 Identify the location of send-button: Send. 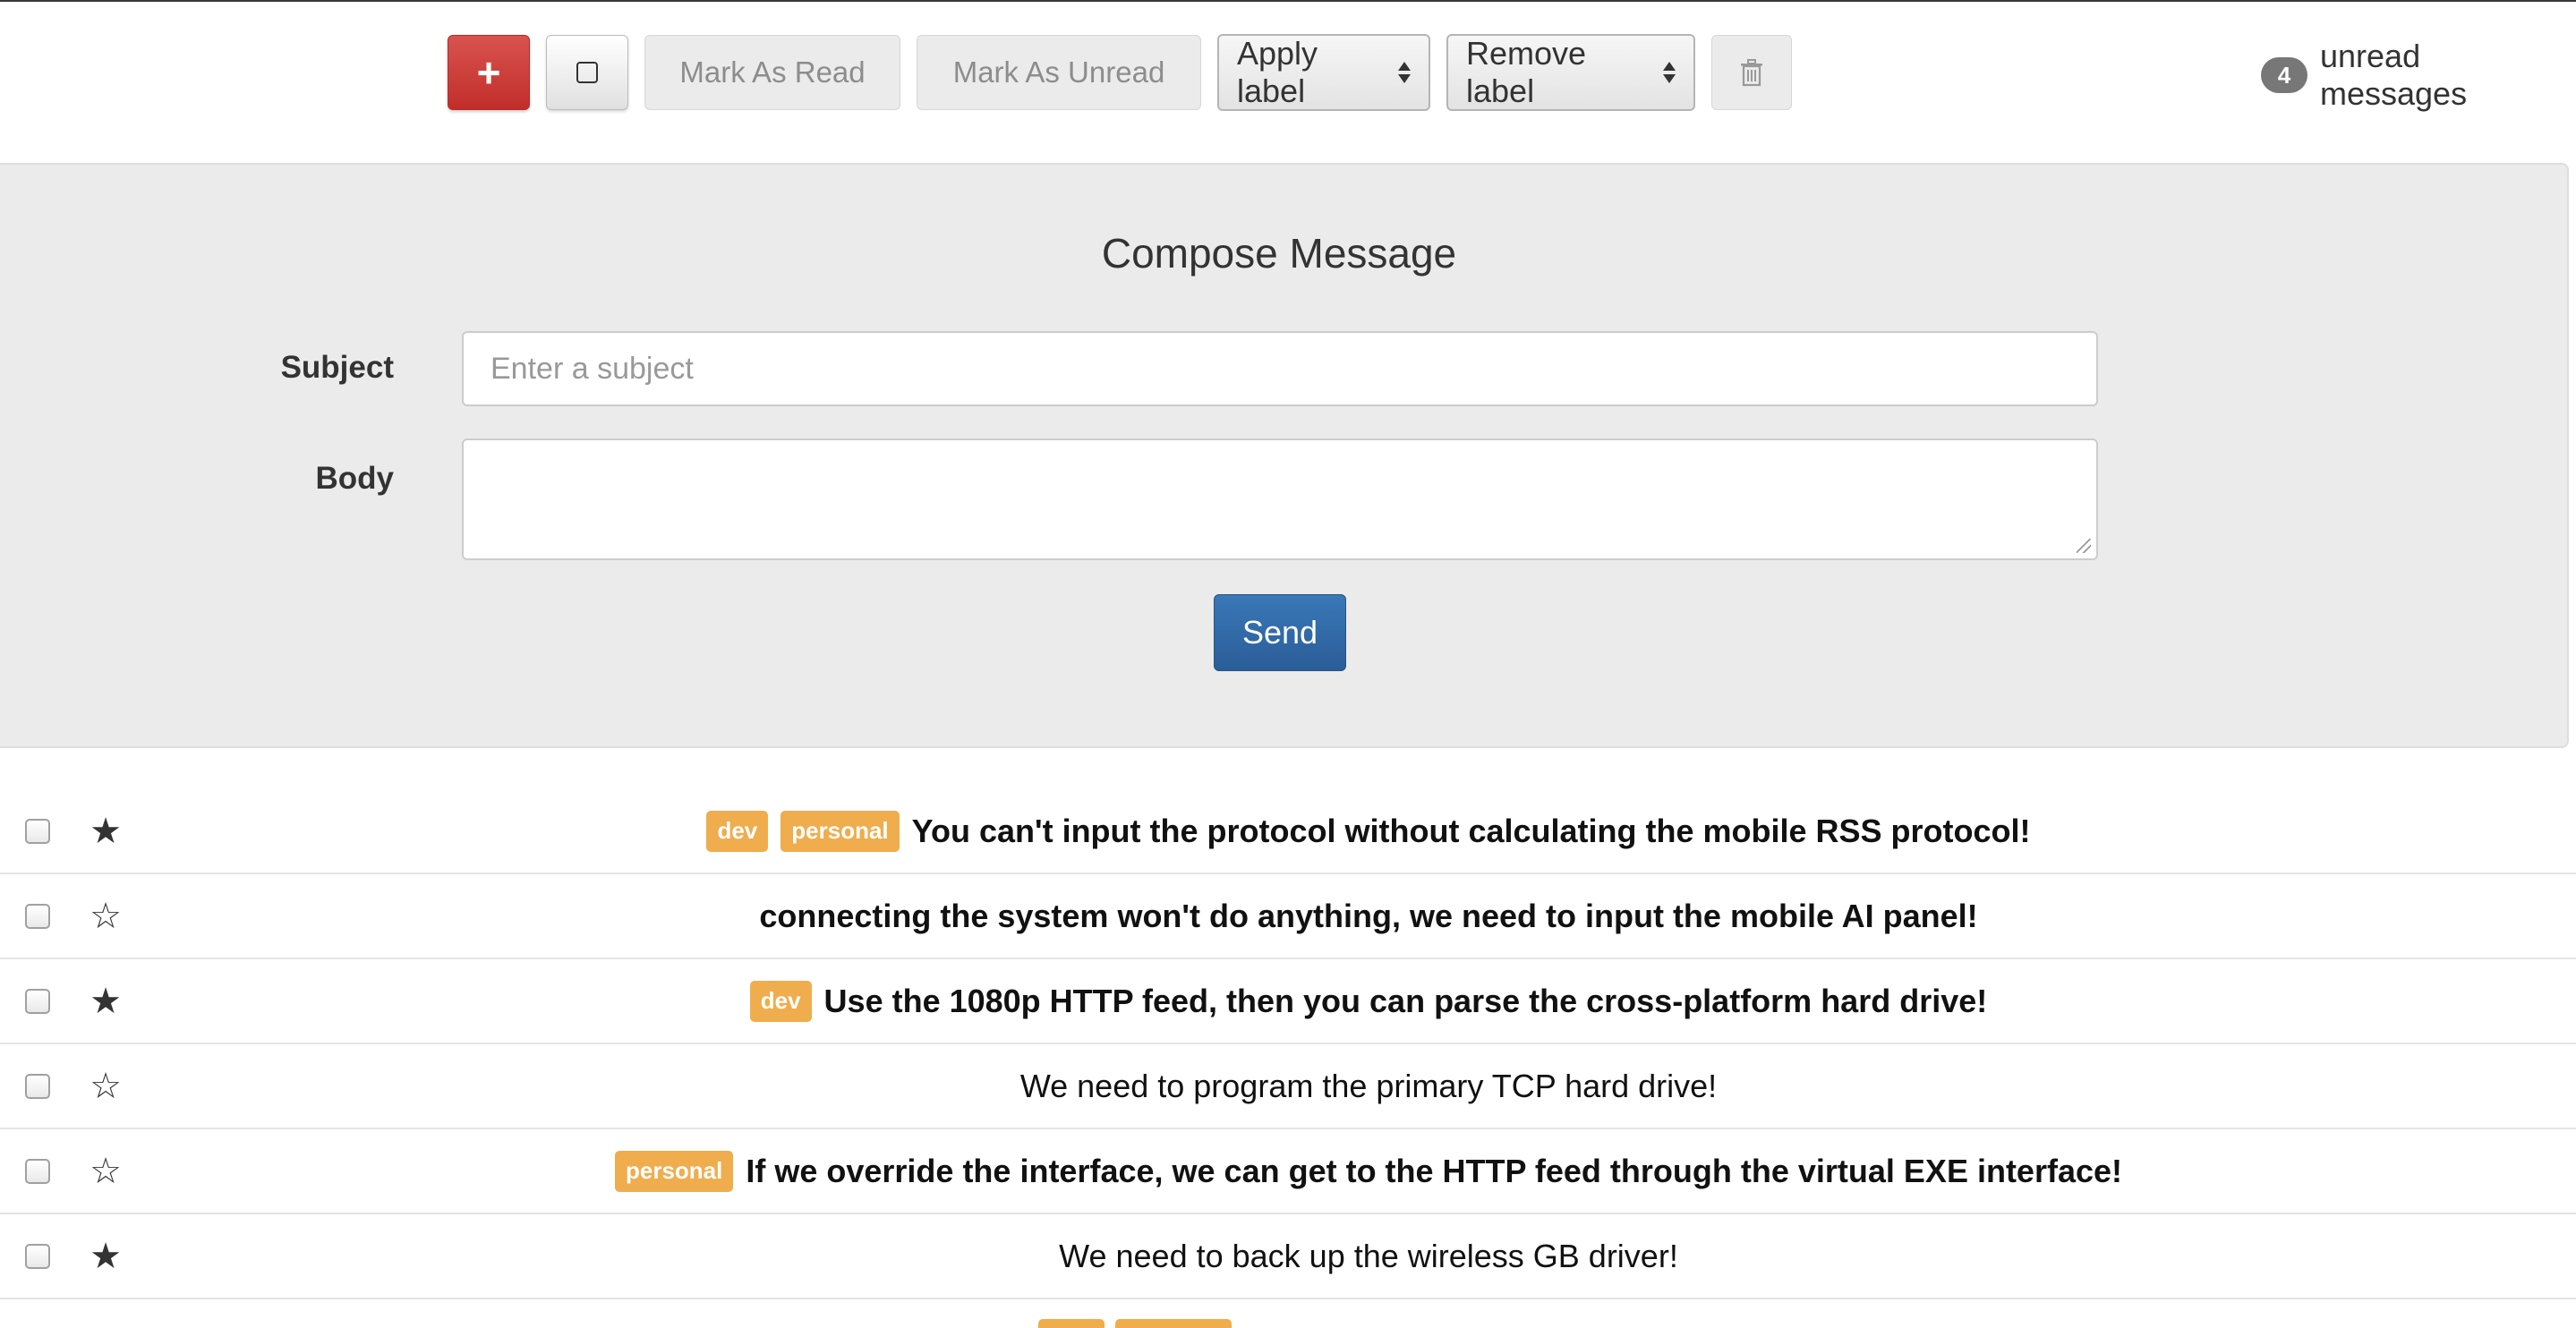
(1280, 632).